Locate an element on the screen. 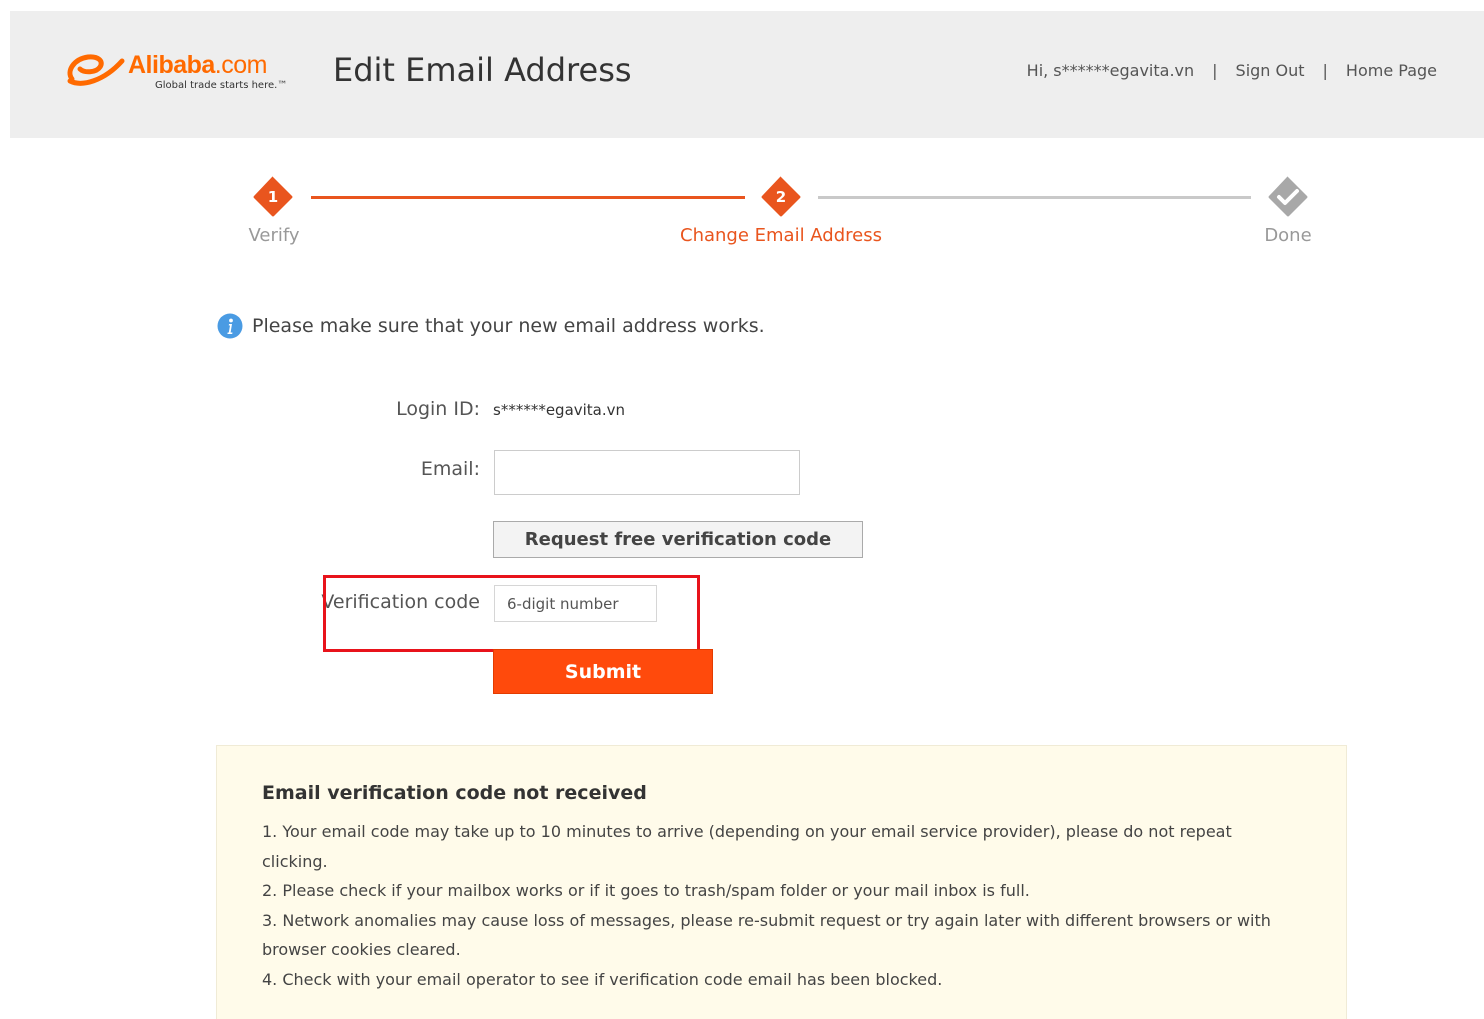  page-title: Edit Email Address is located at coordinates (482, 70).